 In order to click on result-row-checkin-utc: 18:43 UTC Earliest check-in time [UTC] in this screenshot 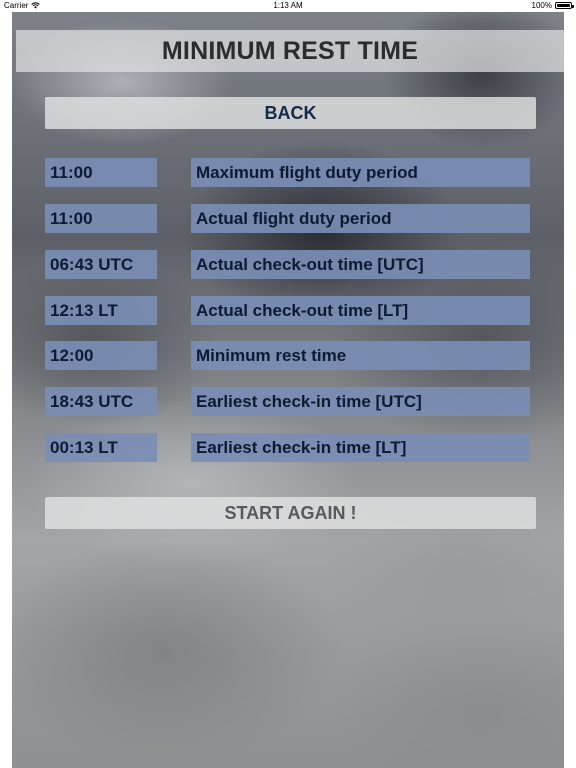, I will do `click(288, 401)`.